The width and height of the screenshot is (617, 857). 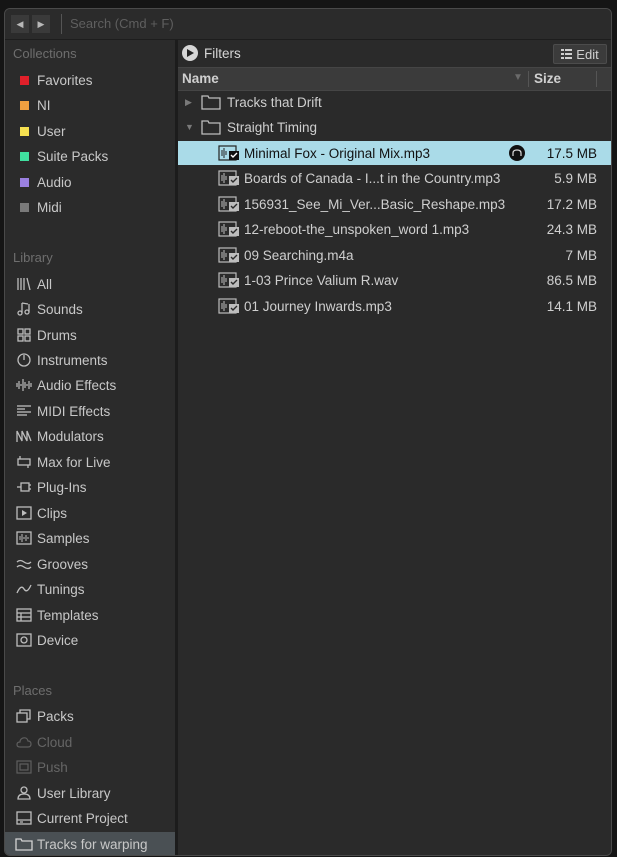 What do you see at coordinates (74, 793) in the screenshot?
I see `place-label: User Library` at bounding box center [74, 793].